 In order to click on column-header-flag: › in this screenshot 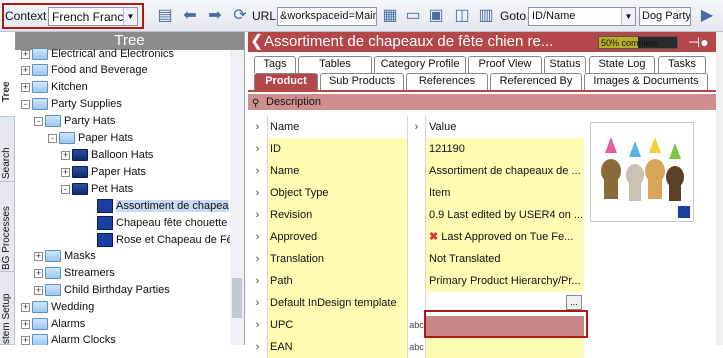, I will do `click(417, 127)`.